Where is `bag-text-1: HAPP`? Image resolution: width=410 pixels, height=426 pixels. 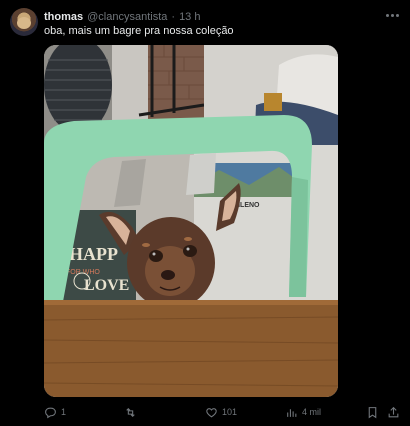 bag-text-1: HAPP is located at coordinates (93, 254).